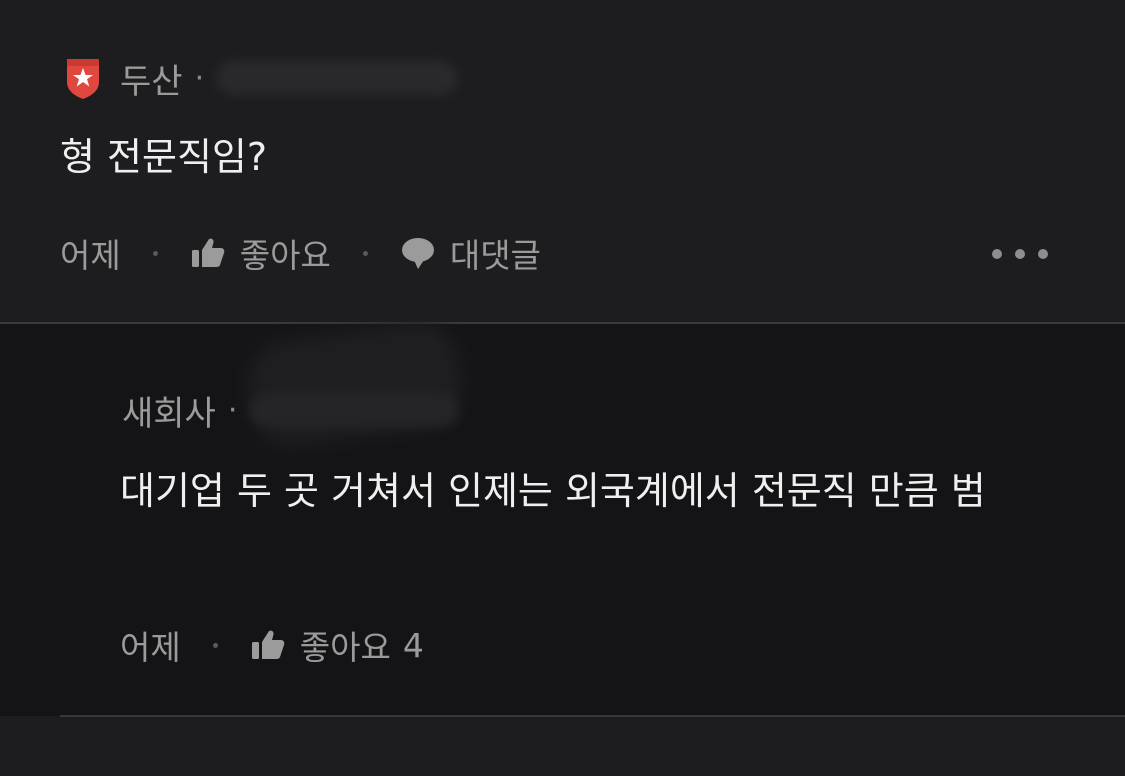 This screenshot has width=1125, height=776. I want to click on company-badge-icon, so click(83, 79).